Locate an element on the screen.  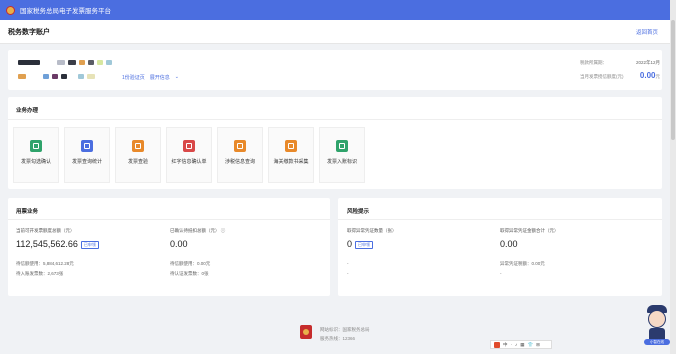
credit-label: 当月发票授信额度(元) is located at coordinates (602, 76).